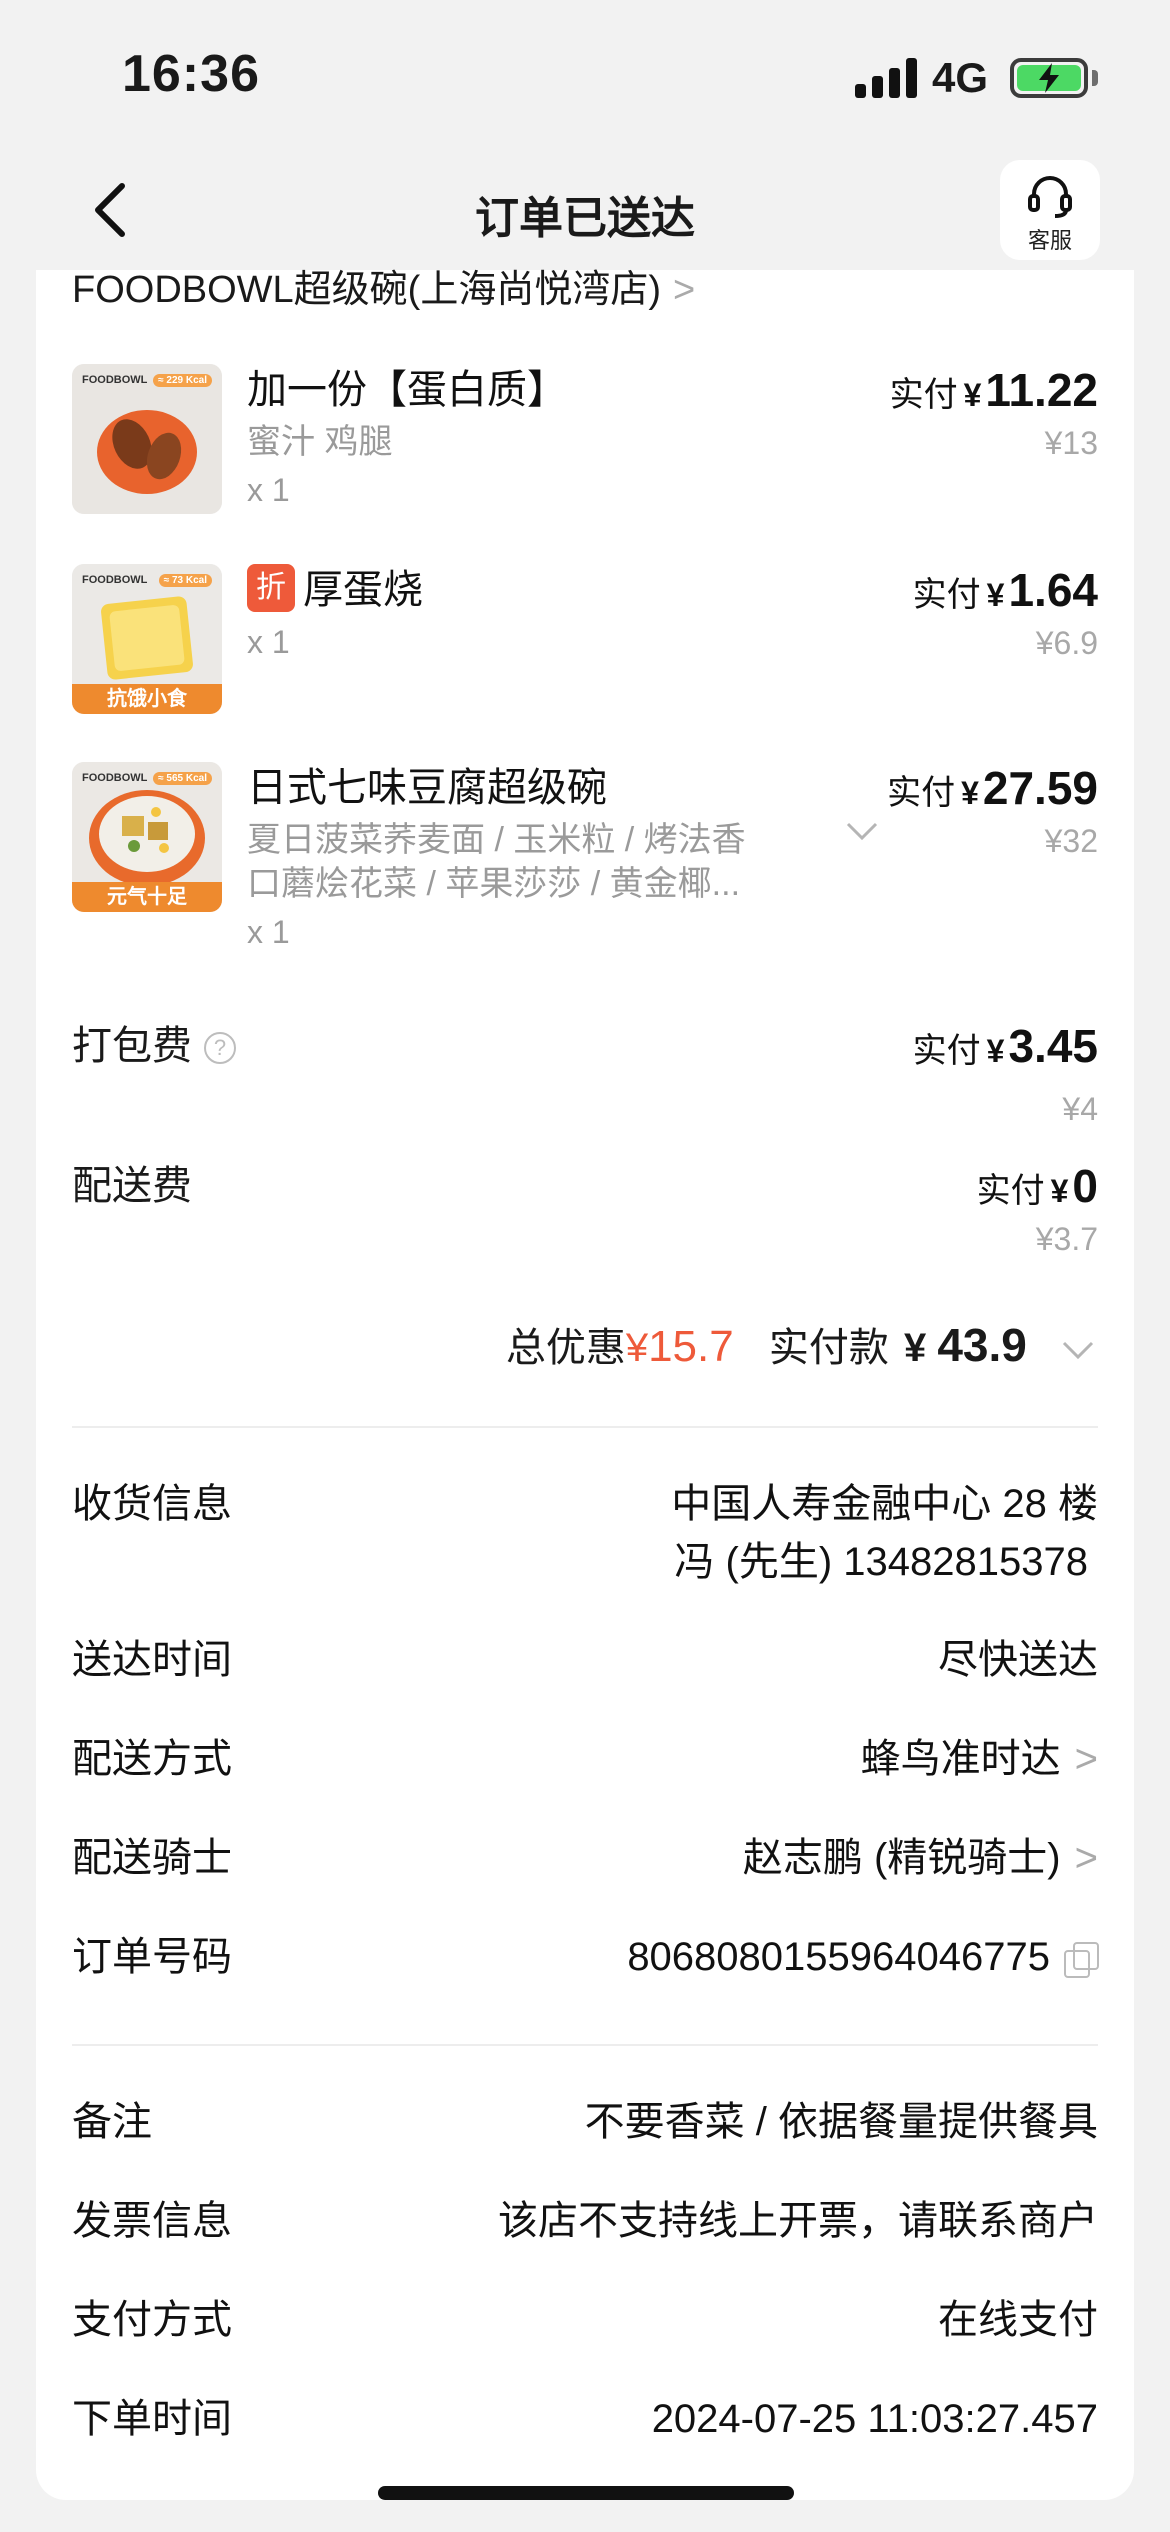 The image size is (1170, 2532). What do you see at coordinates (960, 1759) in the screenshot?
I see `delivery-method: 蜂鸟准时达` at bounding box center [960, 1759].